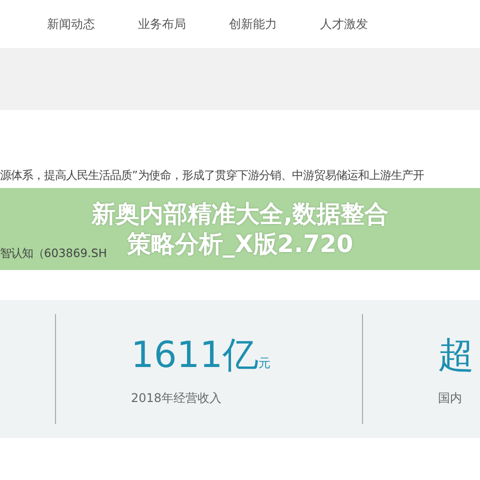 Image resolution: width=480 pixels, height=480 pixels. What do you see at coordinates (240, 244) in the screenshot?
I see `banner-title: 策略分析_X版2.720` at bounding box center [240, 244].